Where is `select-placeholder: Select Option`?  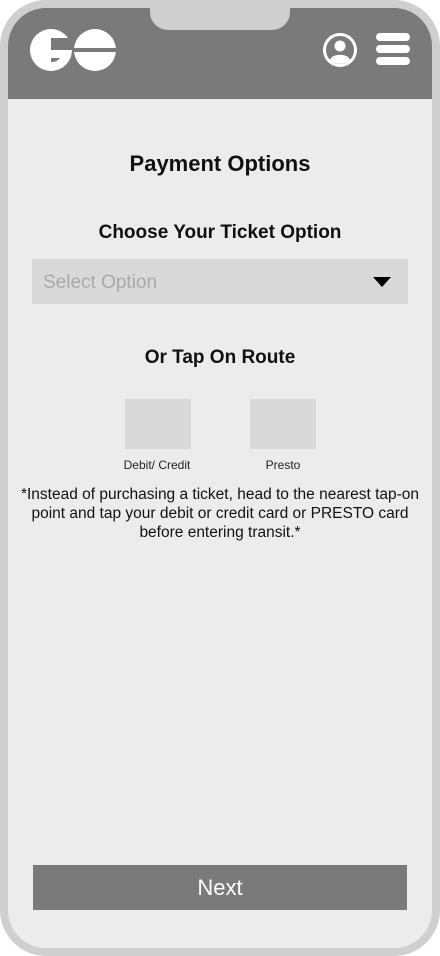
select-placeholder: Select Option is located at coordinates (100, 282).